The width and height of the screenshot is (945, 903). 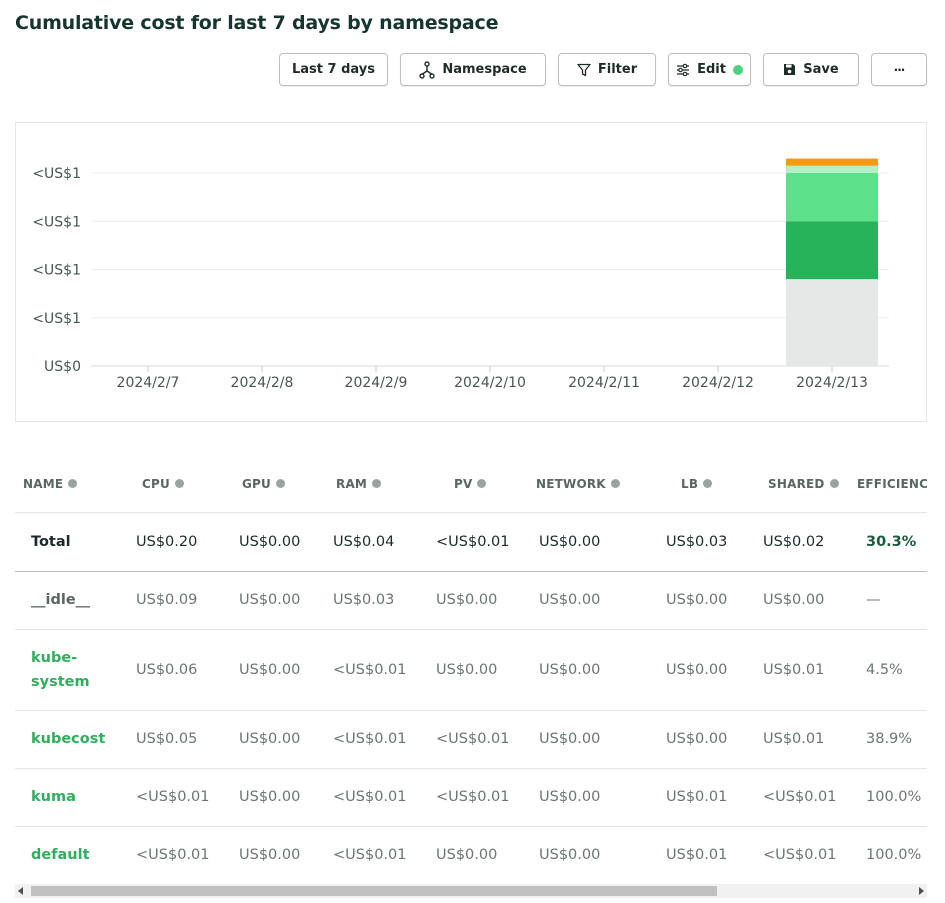 What do you see at coordinates (890, 738) in the screenshot?
I see `efficiency-cell: 38.9%` at bounding box center [890, 738].